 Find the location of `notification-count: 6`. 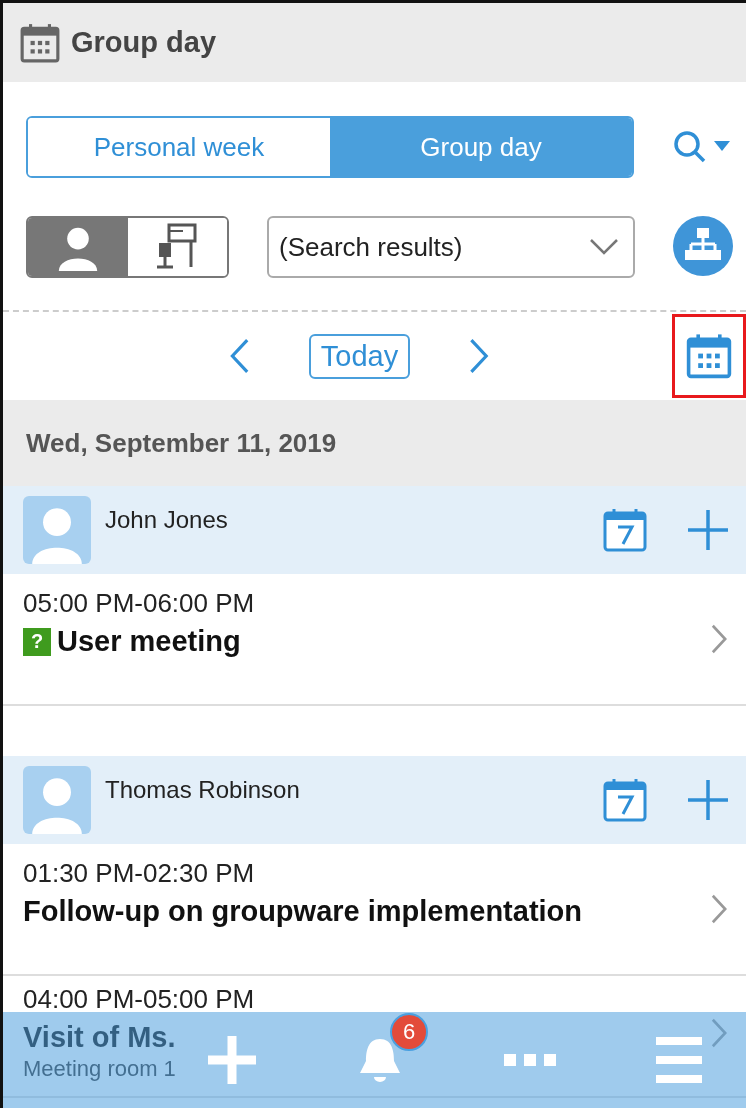

notification-count: 6 is located at coordinates (409, 1032).